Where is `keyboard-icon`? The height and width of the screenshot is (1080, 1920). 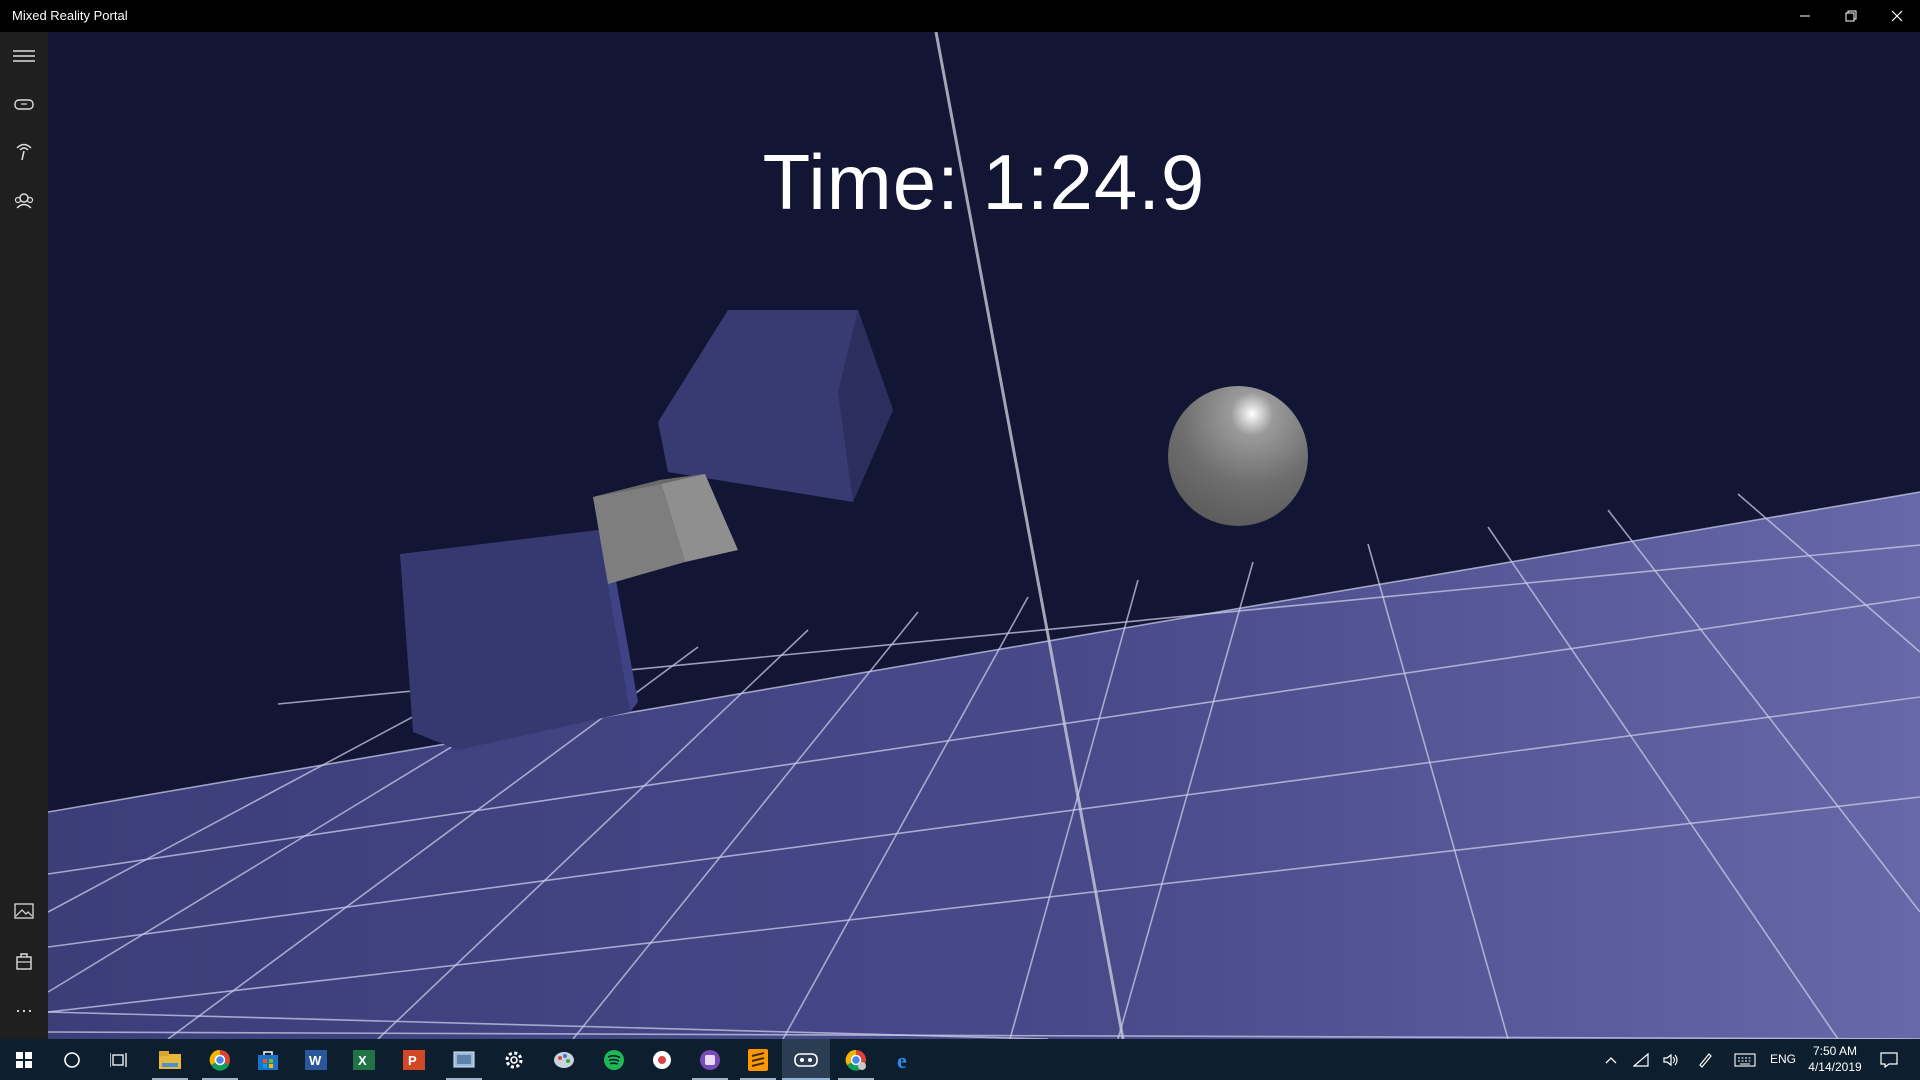
keyboard-icon is located at coordinates (1745, 1059).